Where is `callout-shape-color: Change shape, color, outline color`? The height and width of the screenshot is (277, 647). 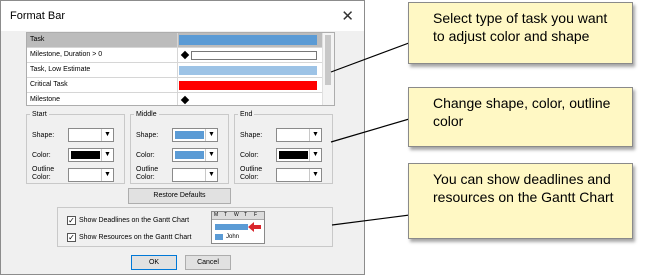
callout-shape-color: Change shape, color, outline color is located at coordinates (520, 117).